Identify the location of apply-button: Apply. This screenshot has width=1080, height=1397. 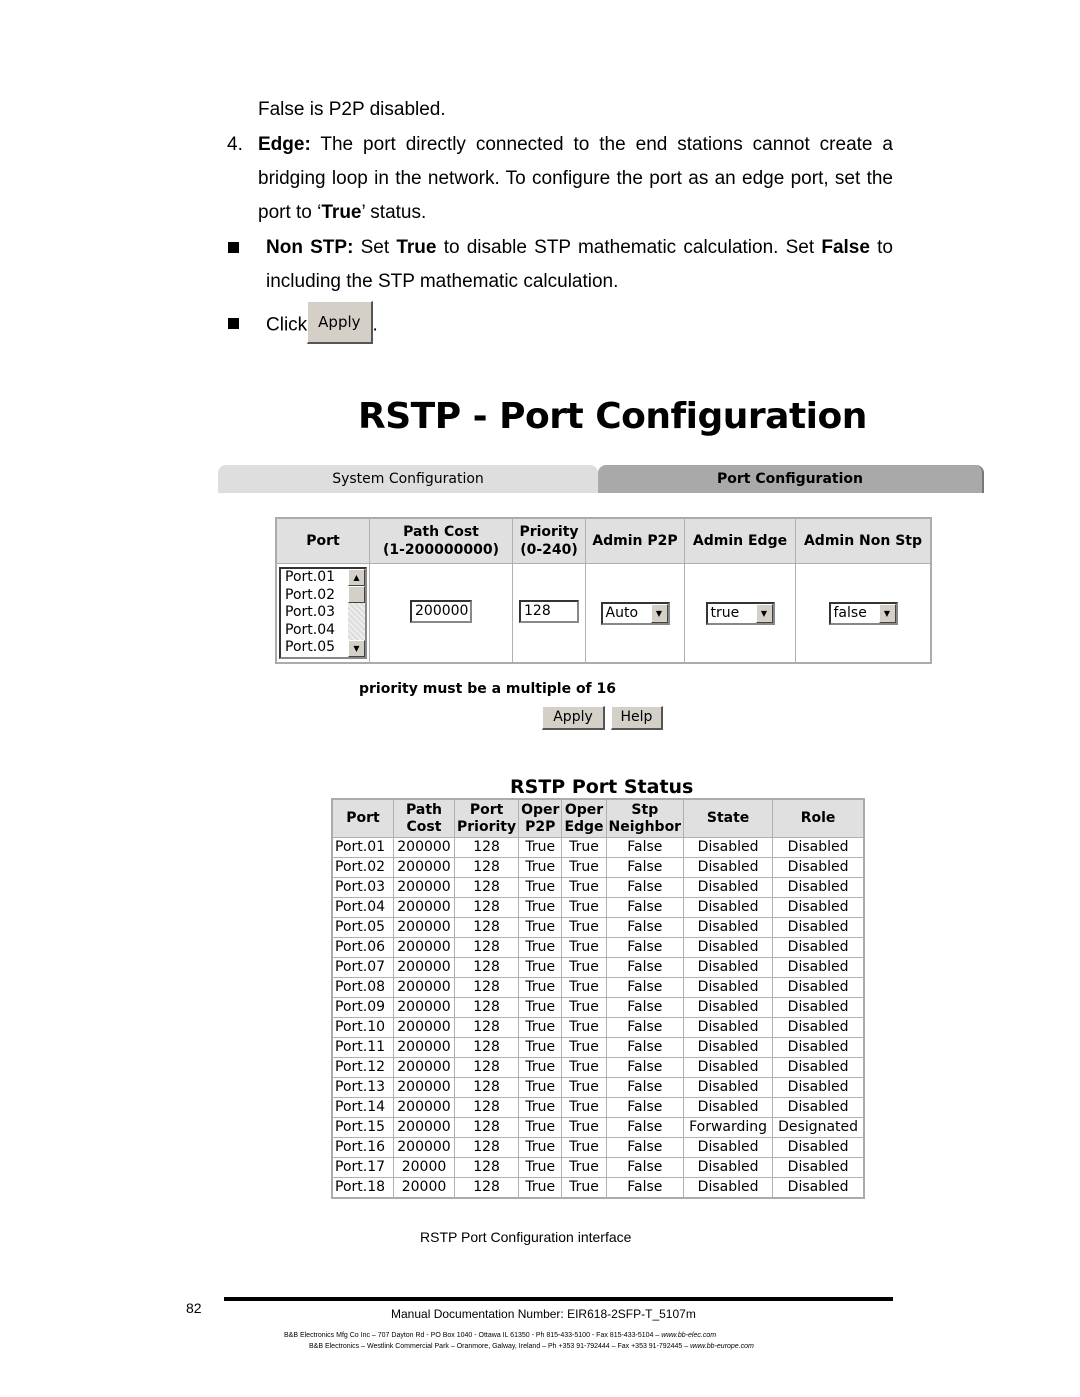
(573, 718).